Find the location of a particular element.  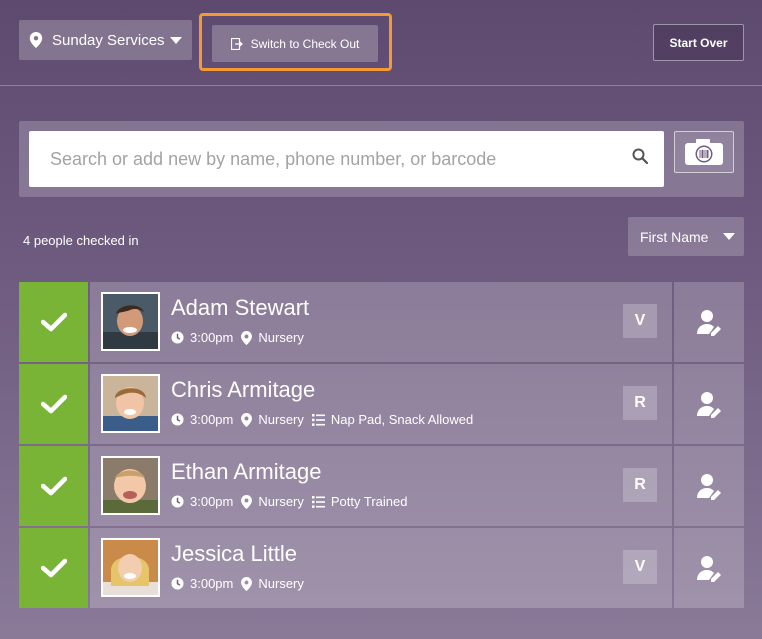

sort-label: First Name is located at coordinates (674, 236).